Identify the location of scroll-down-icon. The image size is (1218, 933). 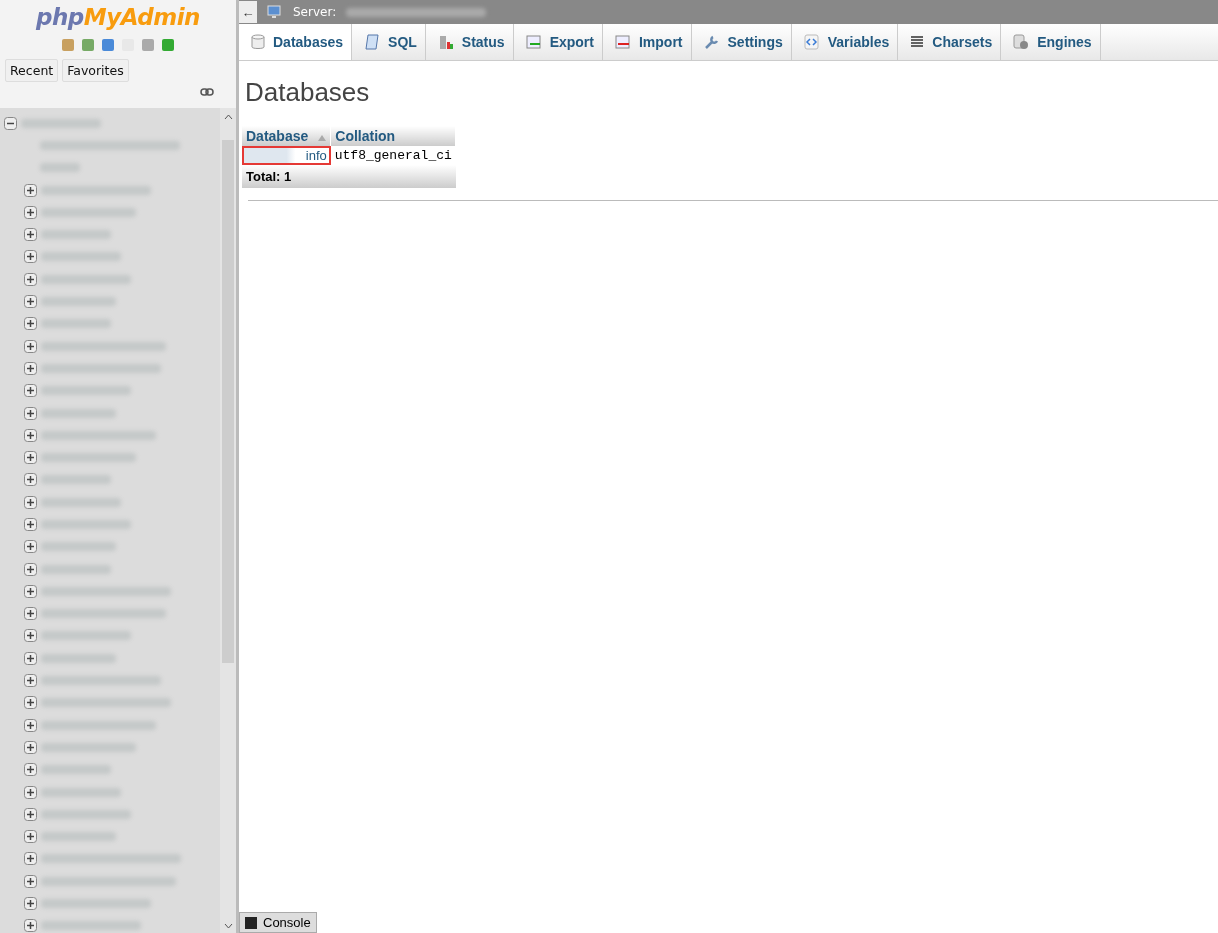
(228, 926).